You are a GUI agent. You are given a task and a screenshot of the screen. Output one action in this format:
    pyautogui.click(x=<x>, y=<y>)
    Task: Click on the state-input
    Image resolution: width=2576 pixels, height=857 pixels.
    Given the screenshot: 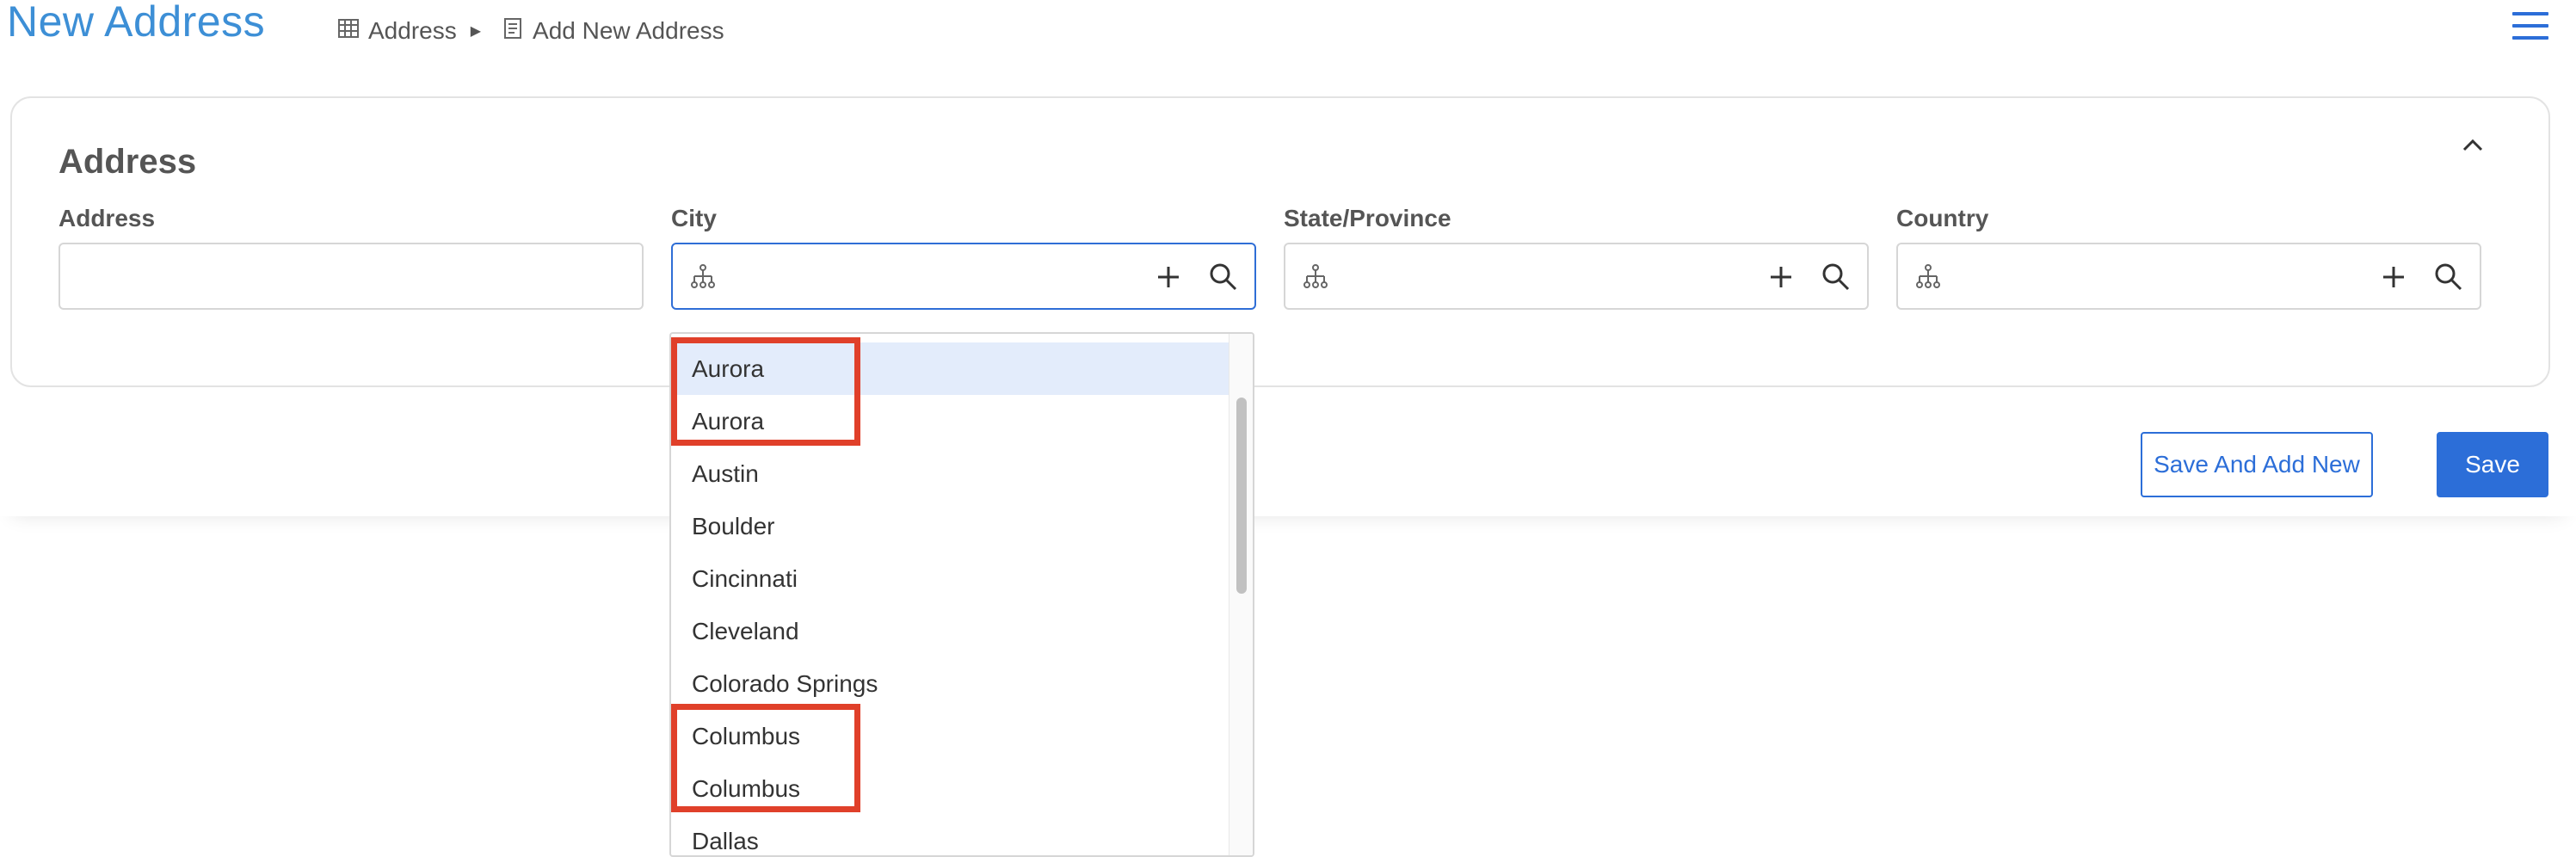 What is the action you would take?
    pyautogui.click(x=1576, y=276)
    